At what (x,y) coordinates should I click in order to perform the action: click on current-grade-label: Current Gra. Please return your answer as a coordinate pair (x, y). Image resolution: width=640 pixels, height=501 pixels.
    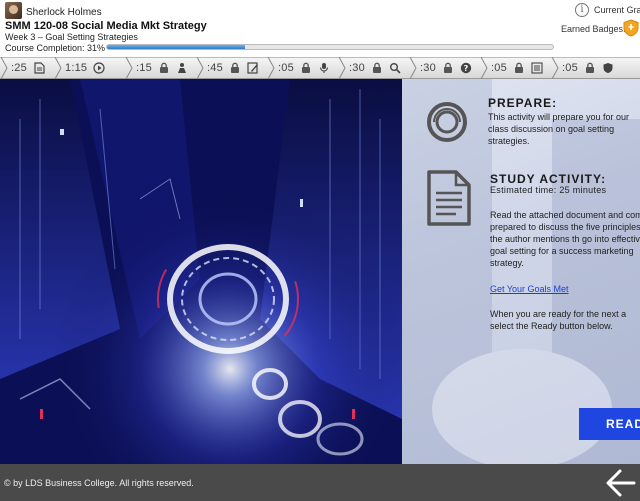
    Looking at the image, I should click on (617, 10).